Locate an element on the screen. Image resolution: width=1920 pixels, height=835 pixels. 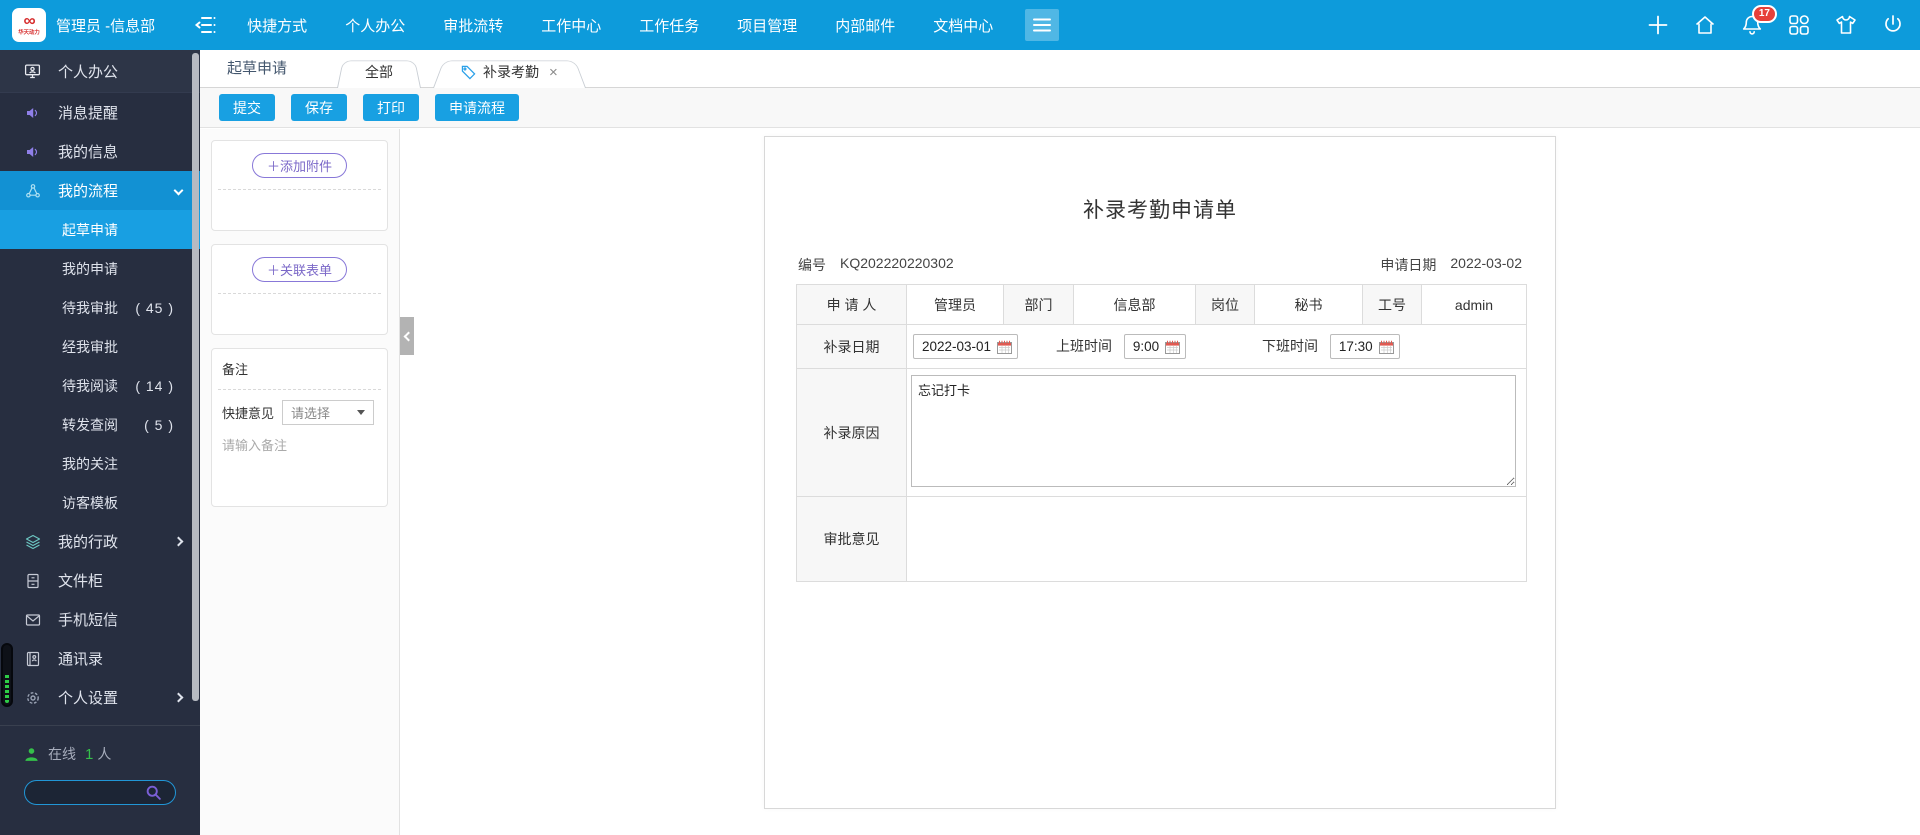
nav-personal-office: 个人办公 is located at coordinates (375, 25).